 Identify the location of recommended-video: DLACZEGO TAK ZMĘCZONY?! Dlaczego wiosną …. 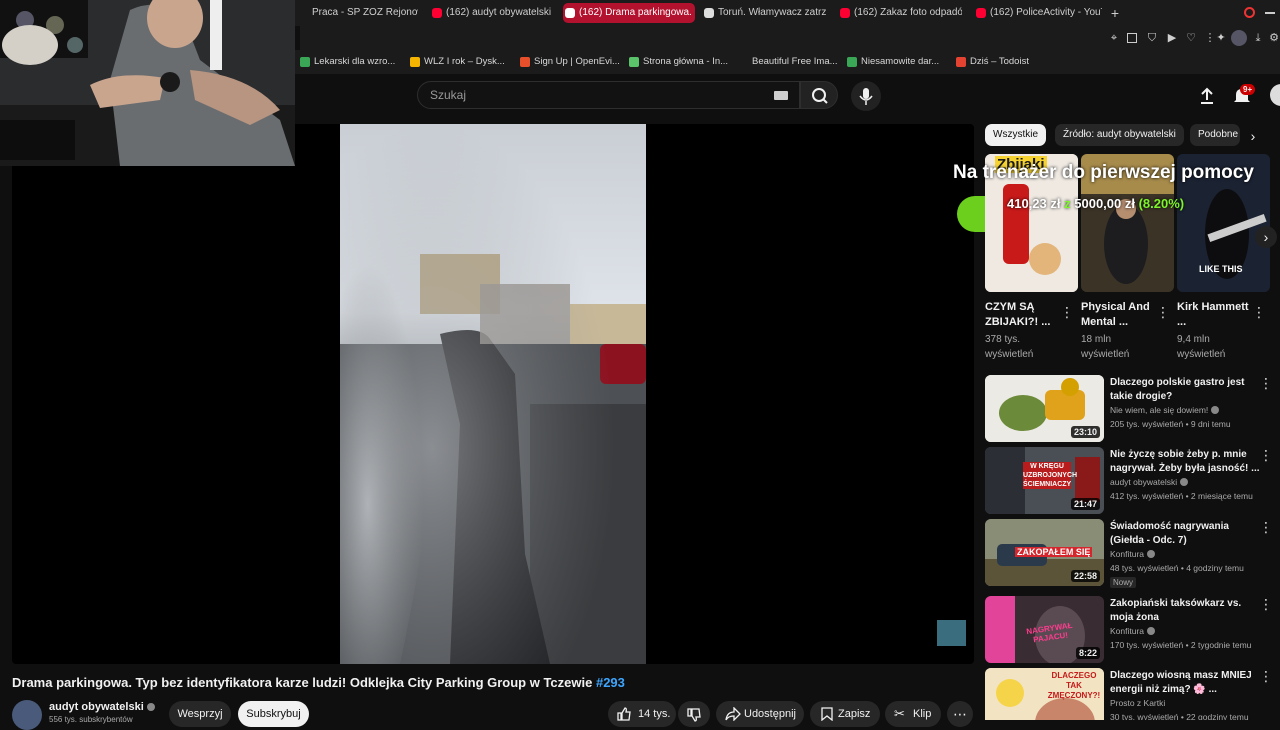
(1132, 694).